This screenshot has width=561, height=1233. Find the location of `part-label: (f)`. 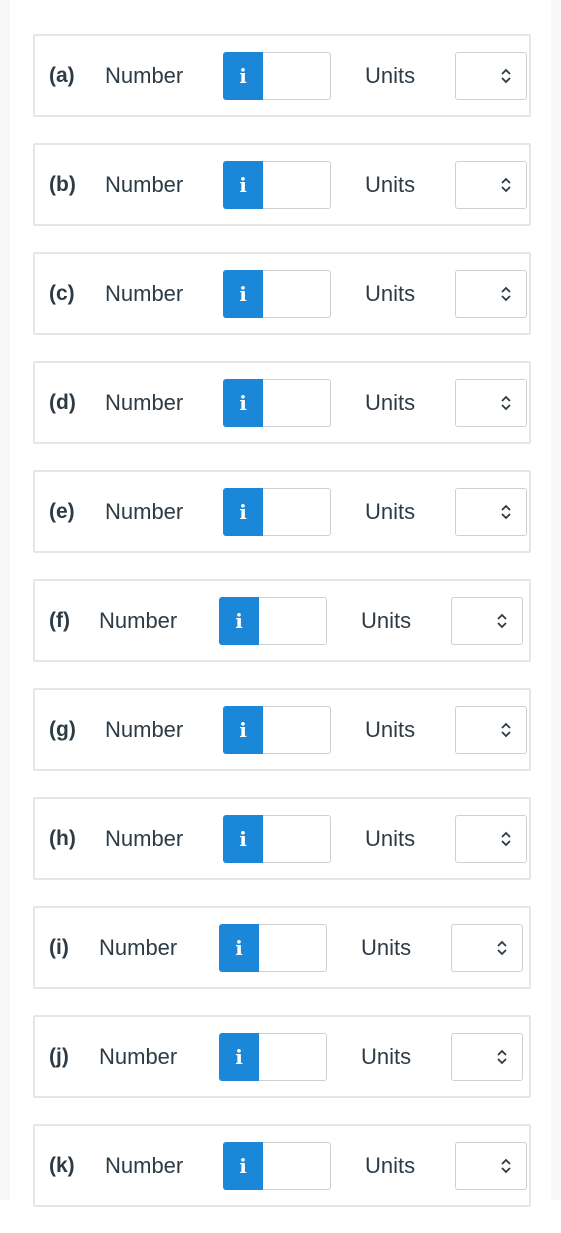

part-label: (f) is located at coordinates (59, 620).